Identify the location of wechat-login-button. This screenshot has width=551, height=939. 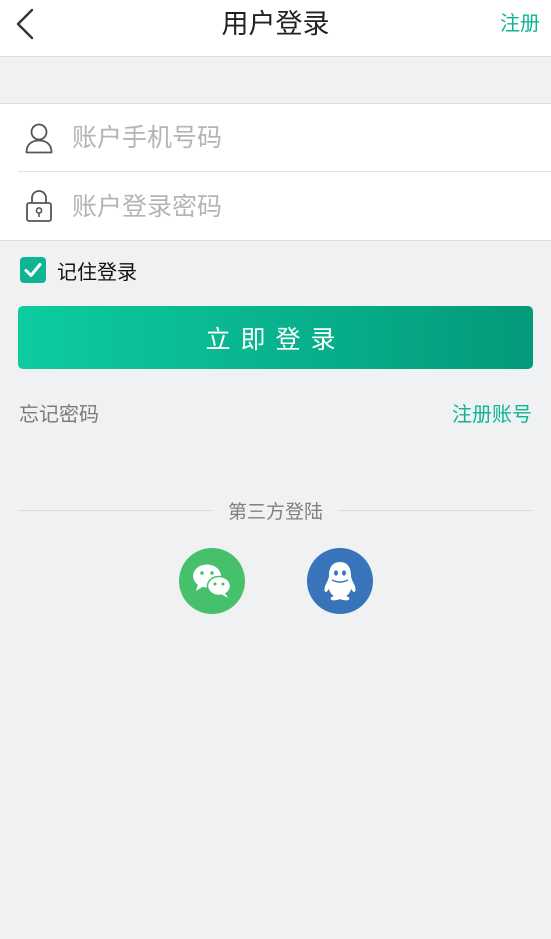
(212, 581).